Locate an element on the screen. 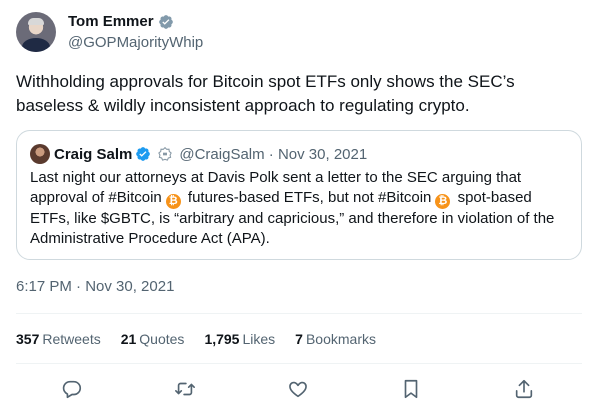 The image size is (598, 415). bookmark-icon is located at coordinates (411, 389).